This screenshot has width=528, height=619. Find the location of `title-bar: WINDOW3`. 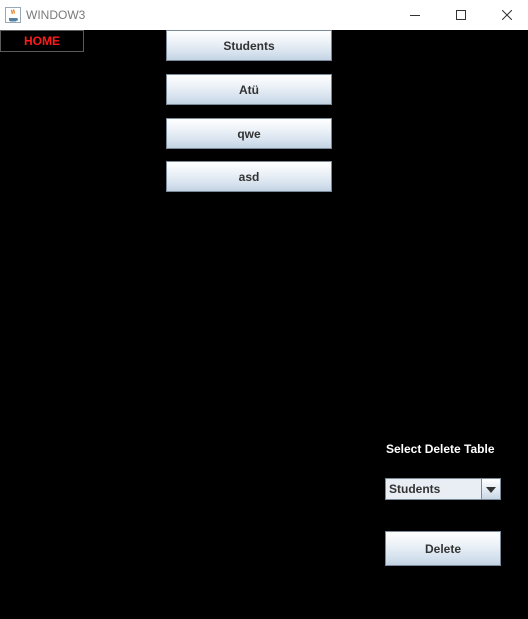

title-bar: WINDOW3 is located at coordinates (264, 15).